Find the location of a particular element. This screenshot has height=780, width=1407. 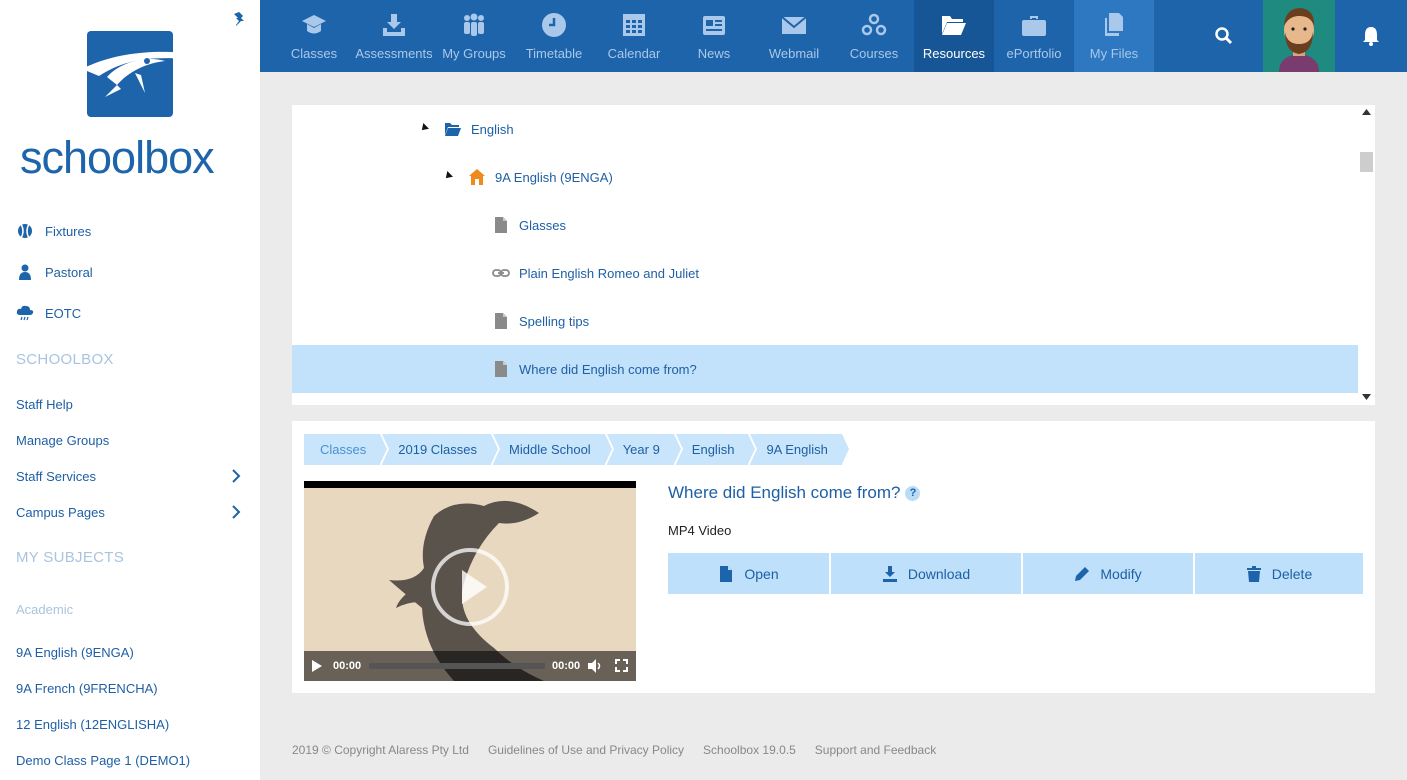

cloud-icon is located at coordinates (25, 313).